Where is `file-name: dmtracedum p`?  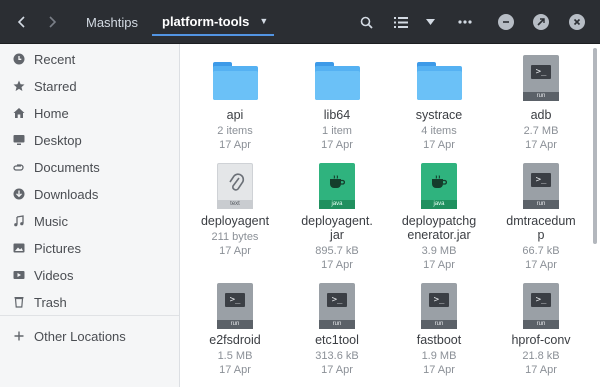 file-name: dmtracedum p is located at coordinates (541, 228).